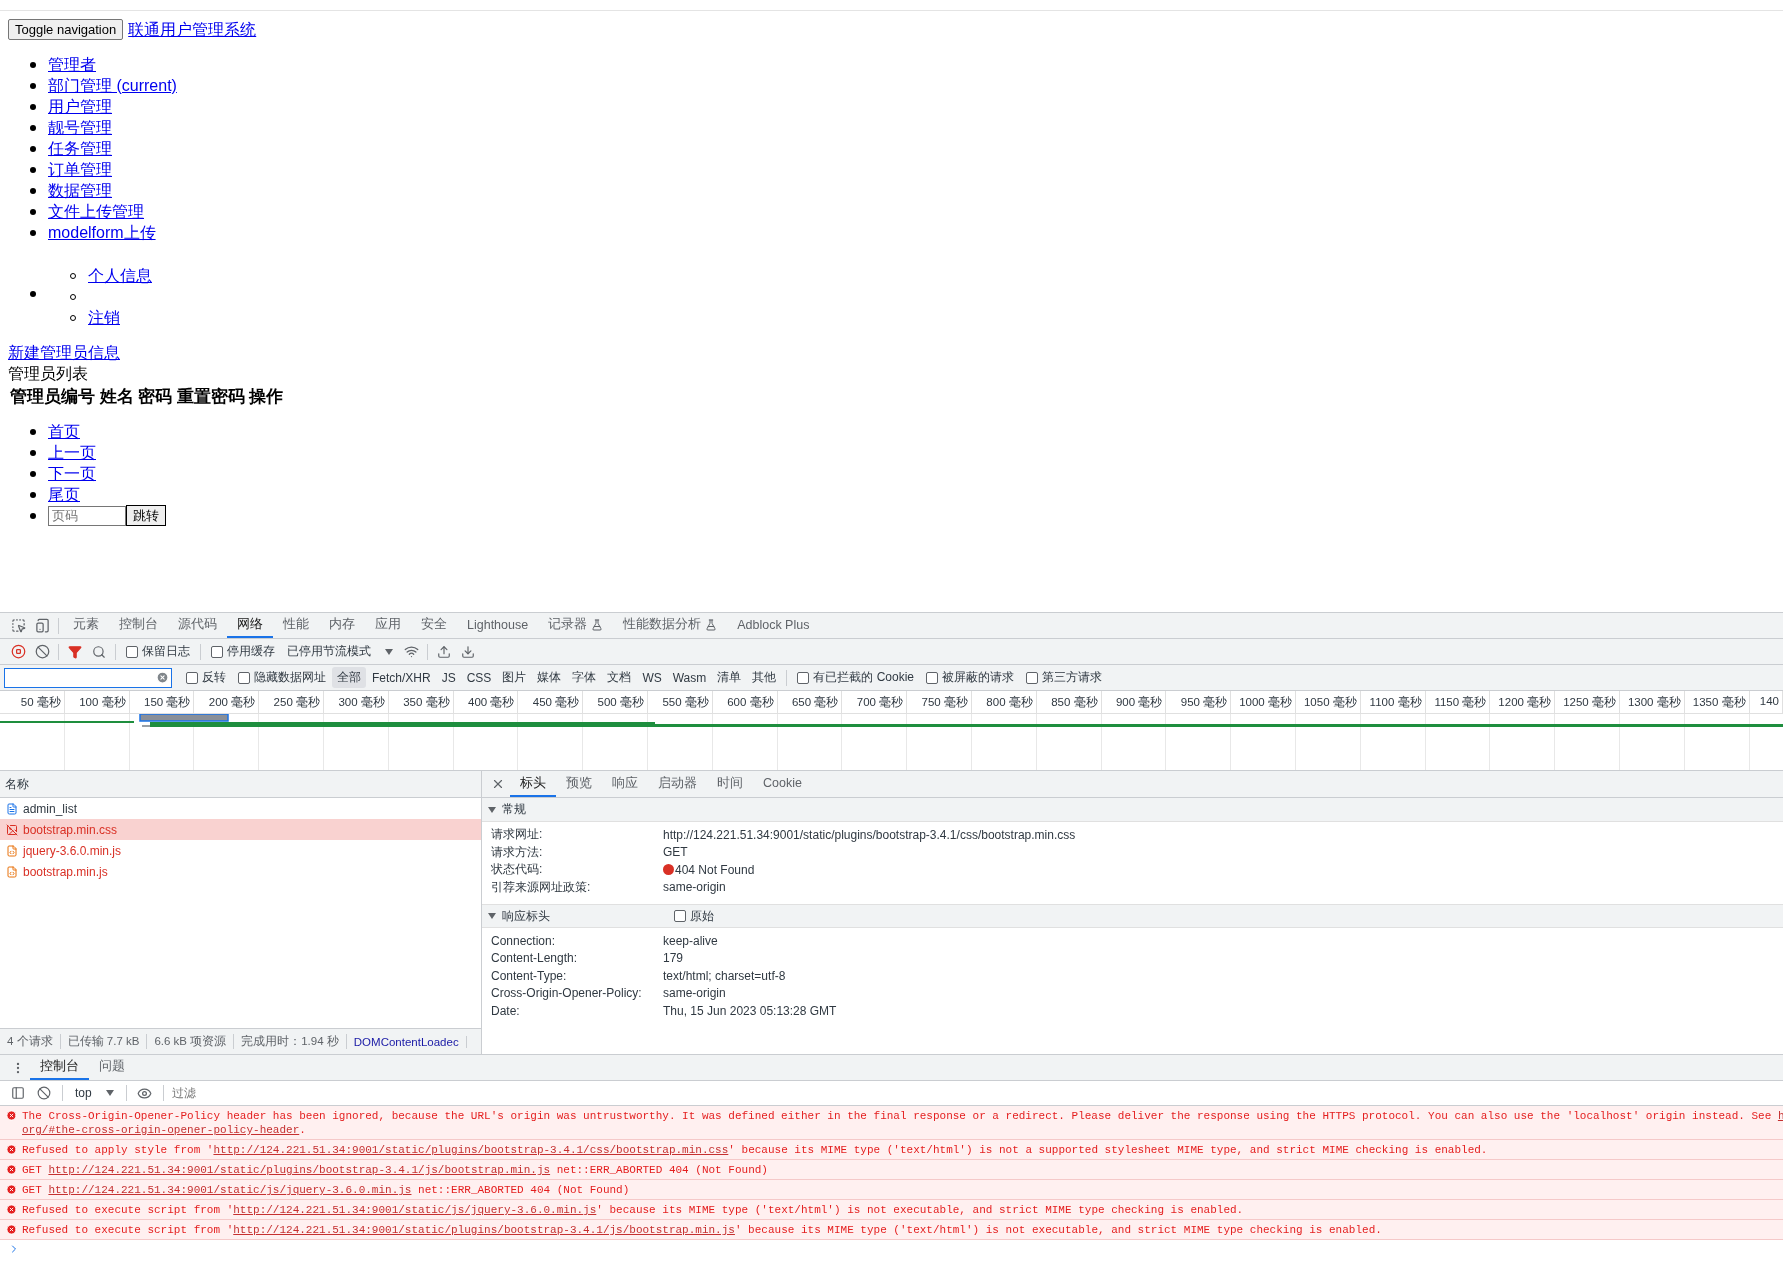  I want to click on jump-button: 跳转, so click(146, 515).